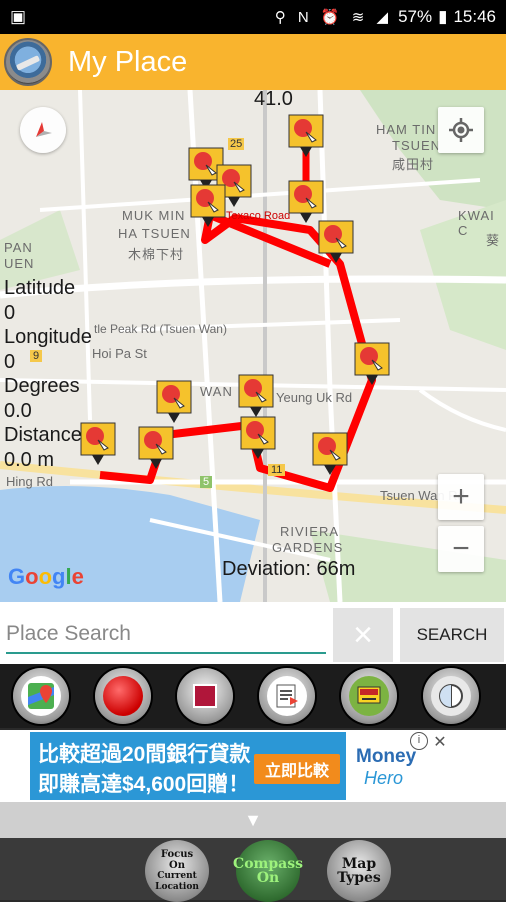  I want to click on stop-button, so click(205, 696).